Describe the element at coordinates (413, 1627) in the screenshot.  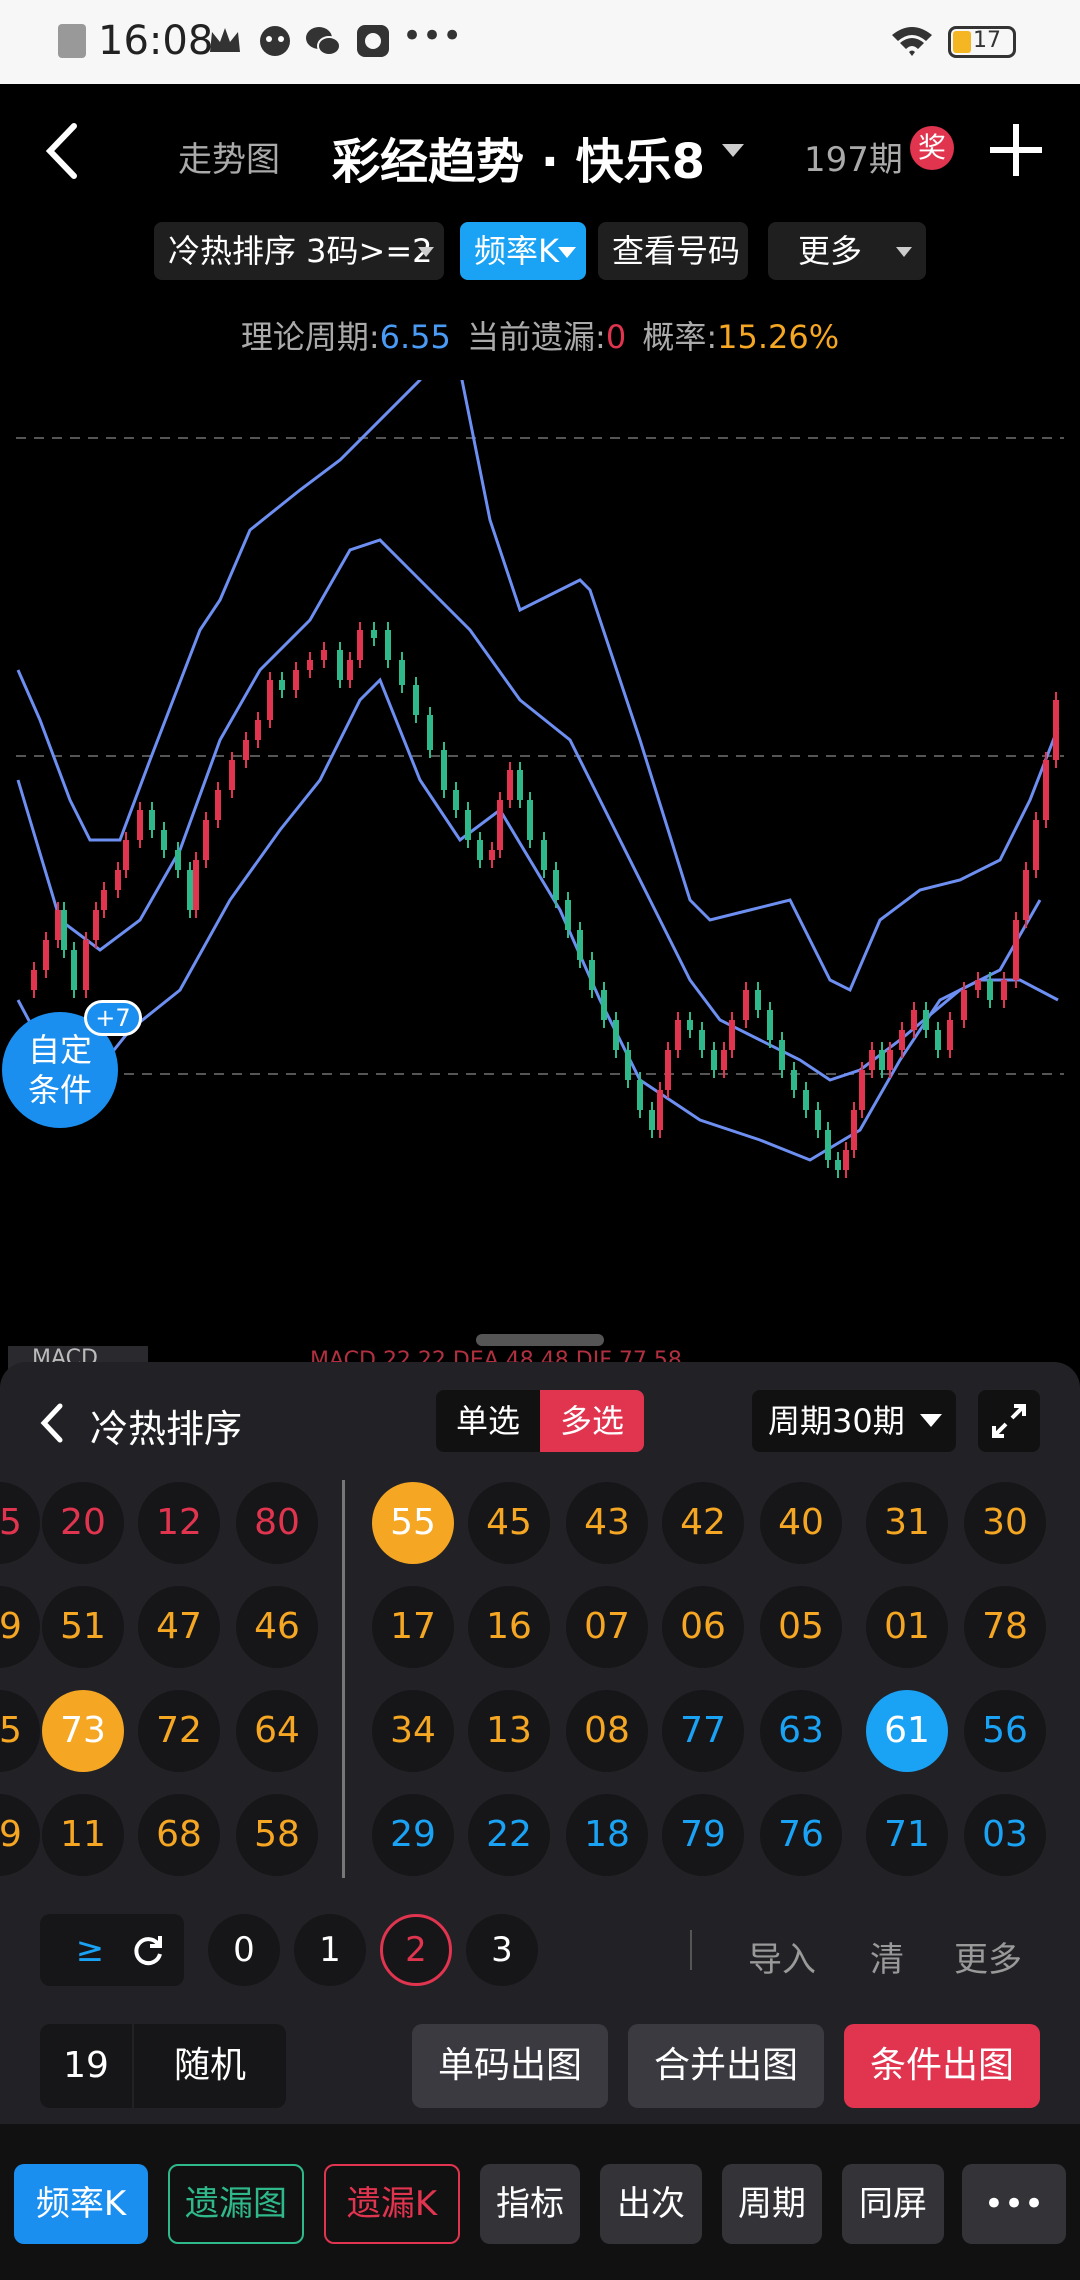
I see `number-ball: 17` at that location.